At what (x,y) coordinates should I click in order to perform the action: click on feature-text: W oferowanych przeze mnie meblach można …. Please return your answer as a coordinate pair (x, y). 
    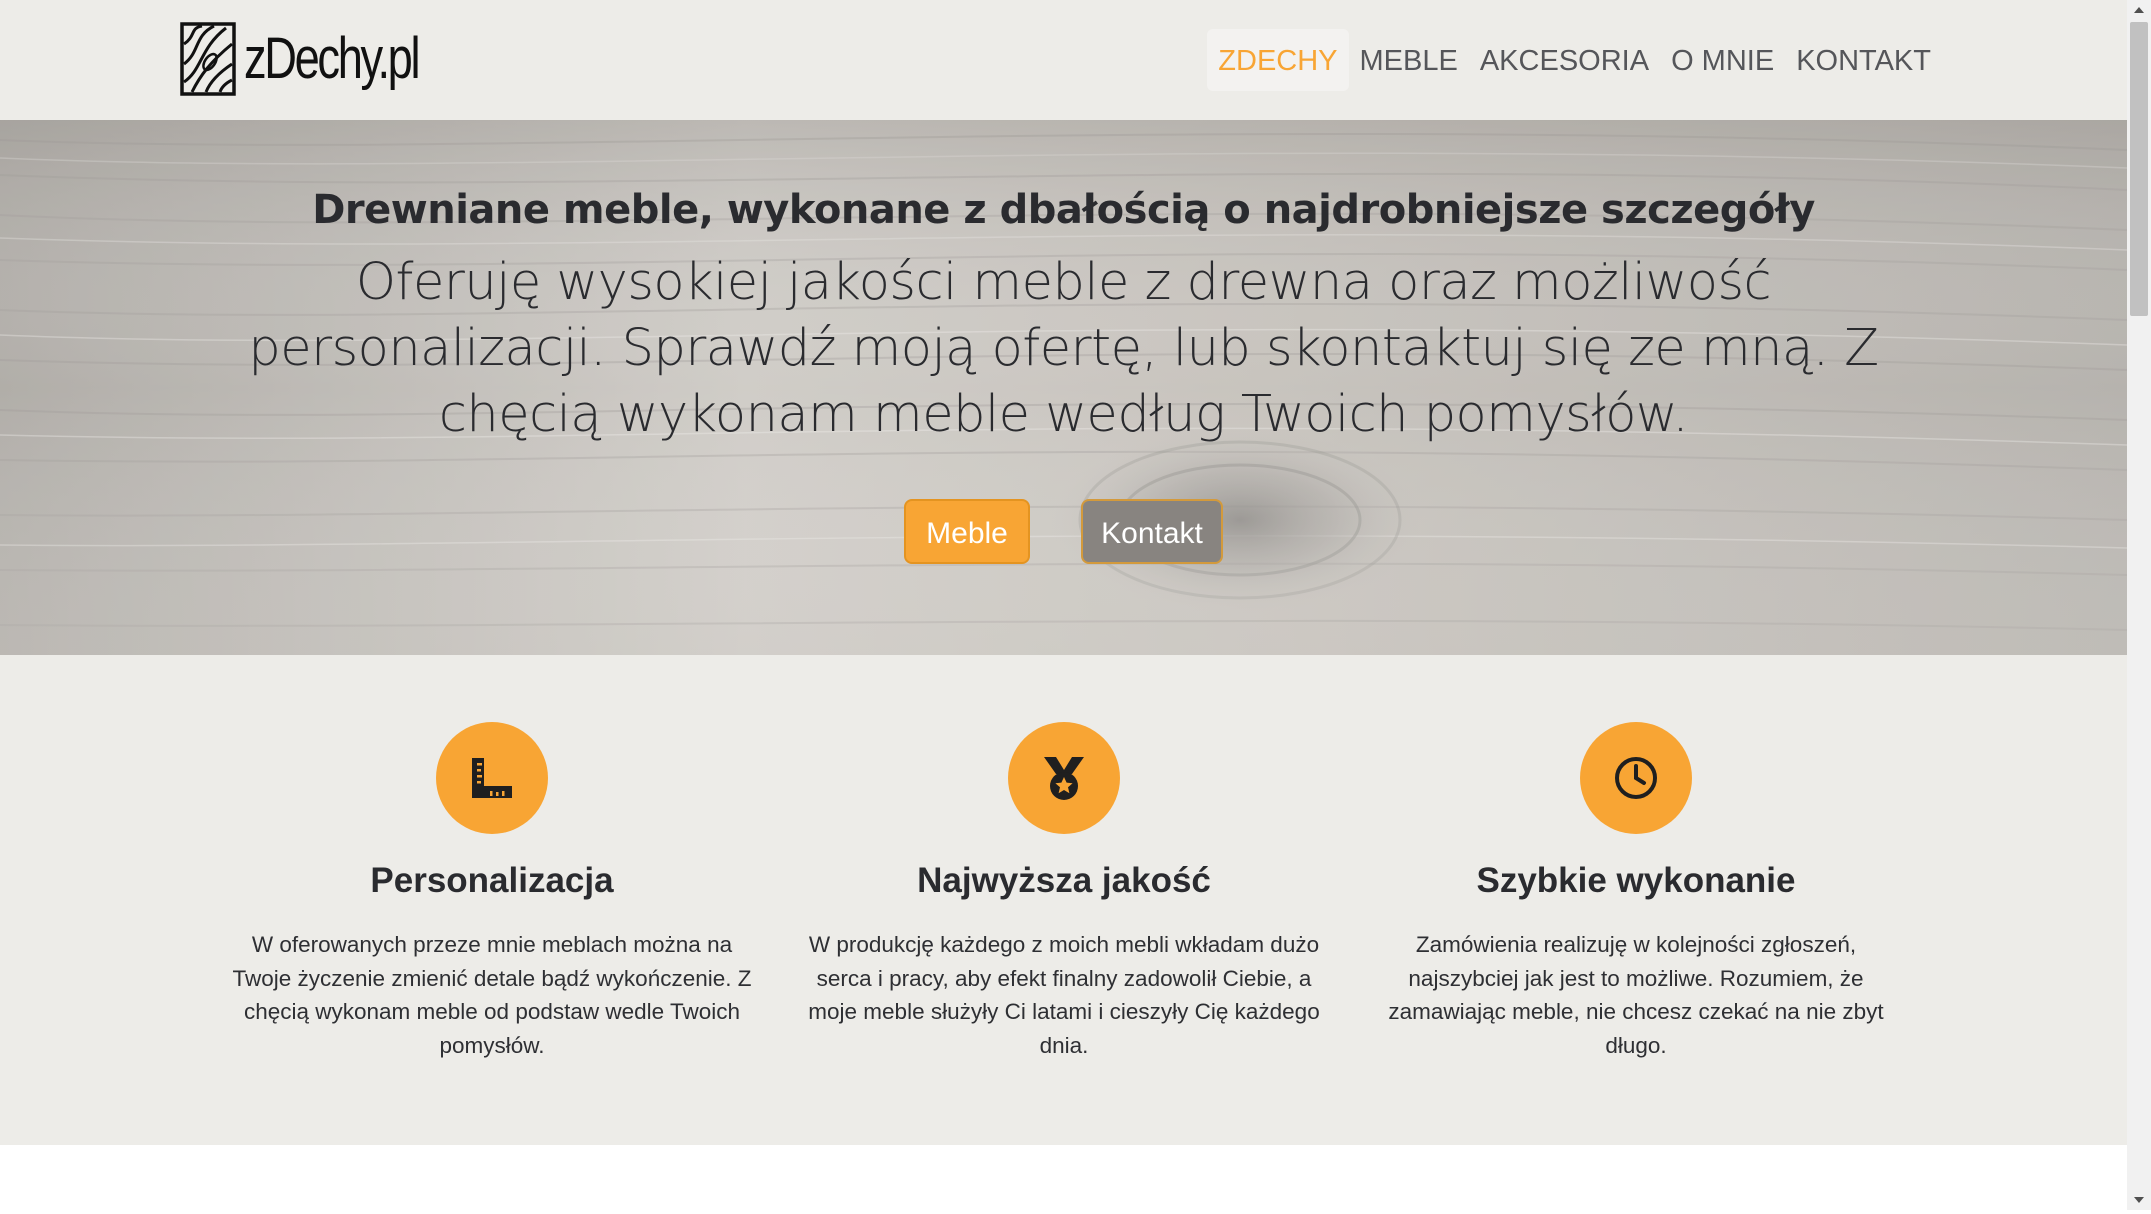
    Looking at the image, I should click on (492, 995).